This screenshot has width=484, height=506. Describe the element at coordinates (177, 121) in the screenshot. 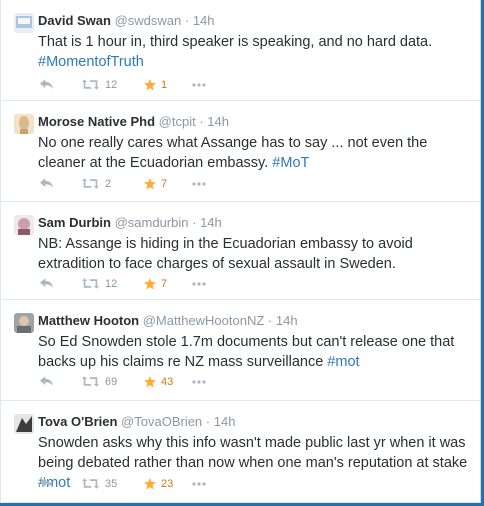

I see `user-handle: @tcpit` at that location.